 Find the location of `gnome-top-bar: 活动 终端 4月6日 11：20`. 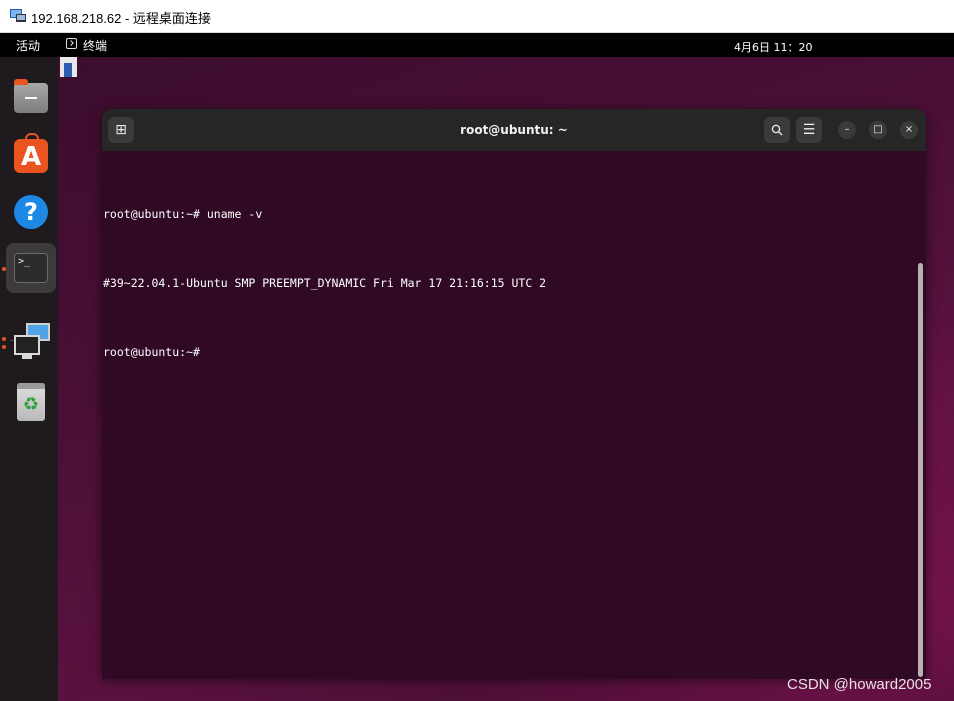

gnome-top-bar: 活动 终端 4月6日 11：20 is located at coordinates (477, 45).